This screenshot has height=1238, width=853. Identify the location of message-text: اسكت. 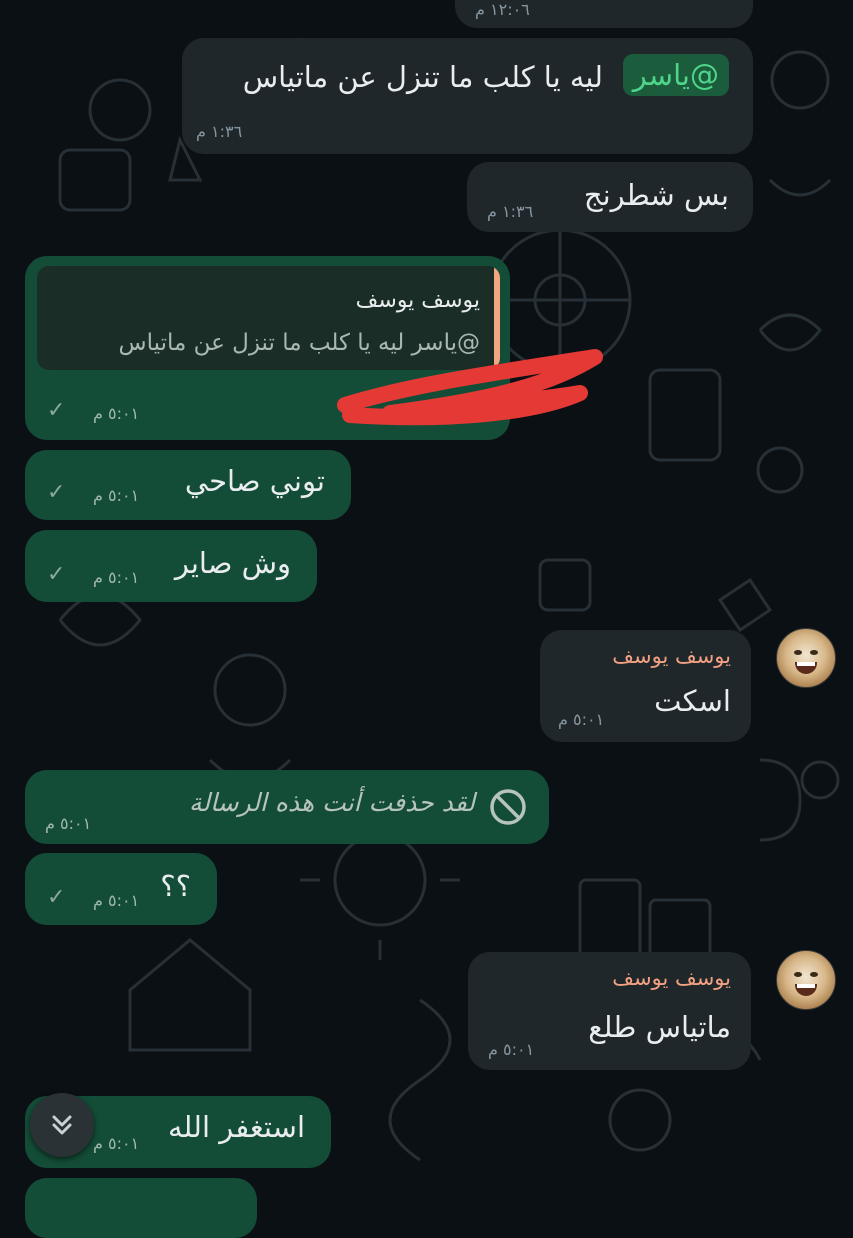
(692, 701).